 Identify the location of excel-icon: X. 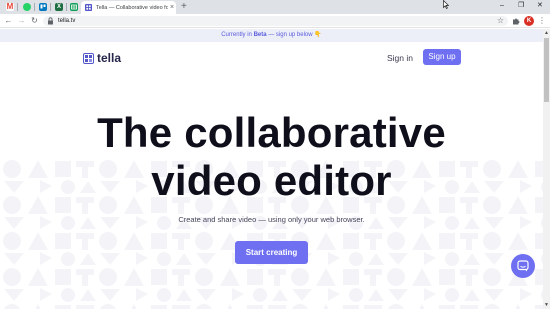
(59, 7).